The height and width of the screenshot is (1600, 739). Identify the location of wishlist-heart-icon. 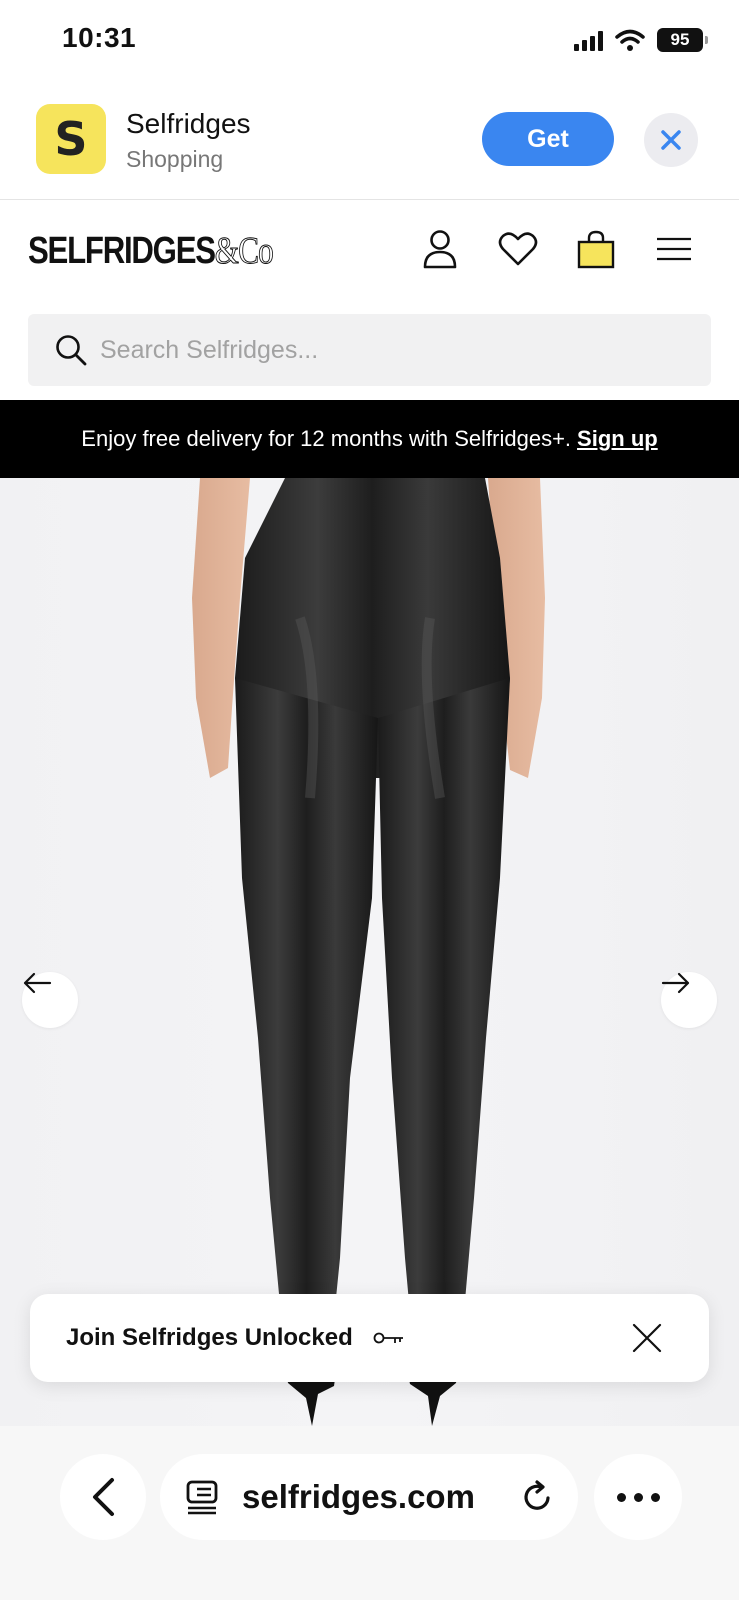
(518, 249).